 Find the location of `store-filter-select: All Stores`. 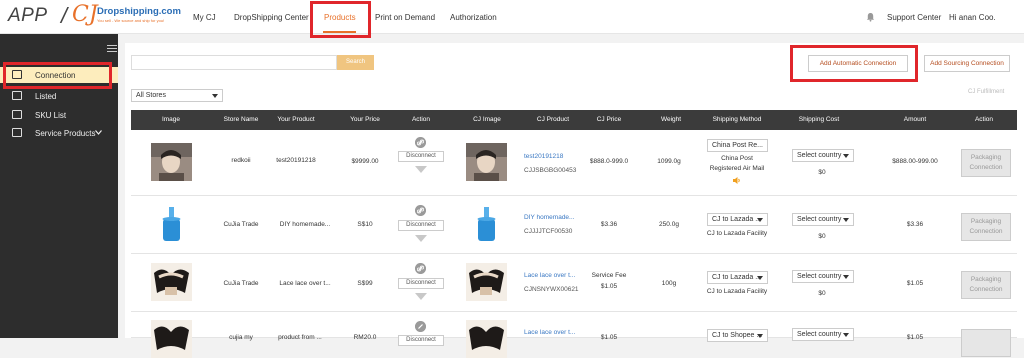

store-filter-select: All Stores is located at coordinates (177, 95).